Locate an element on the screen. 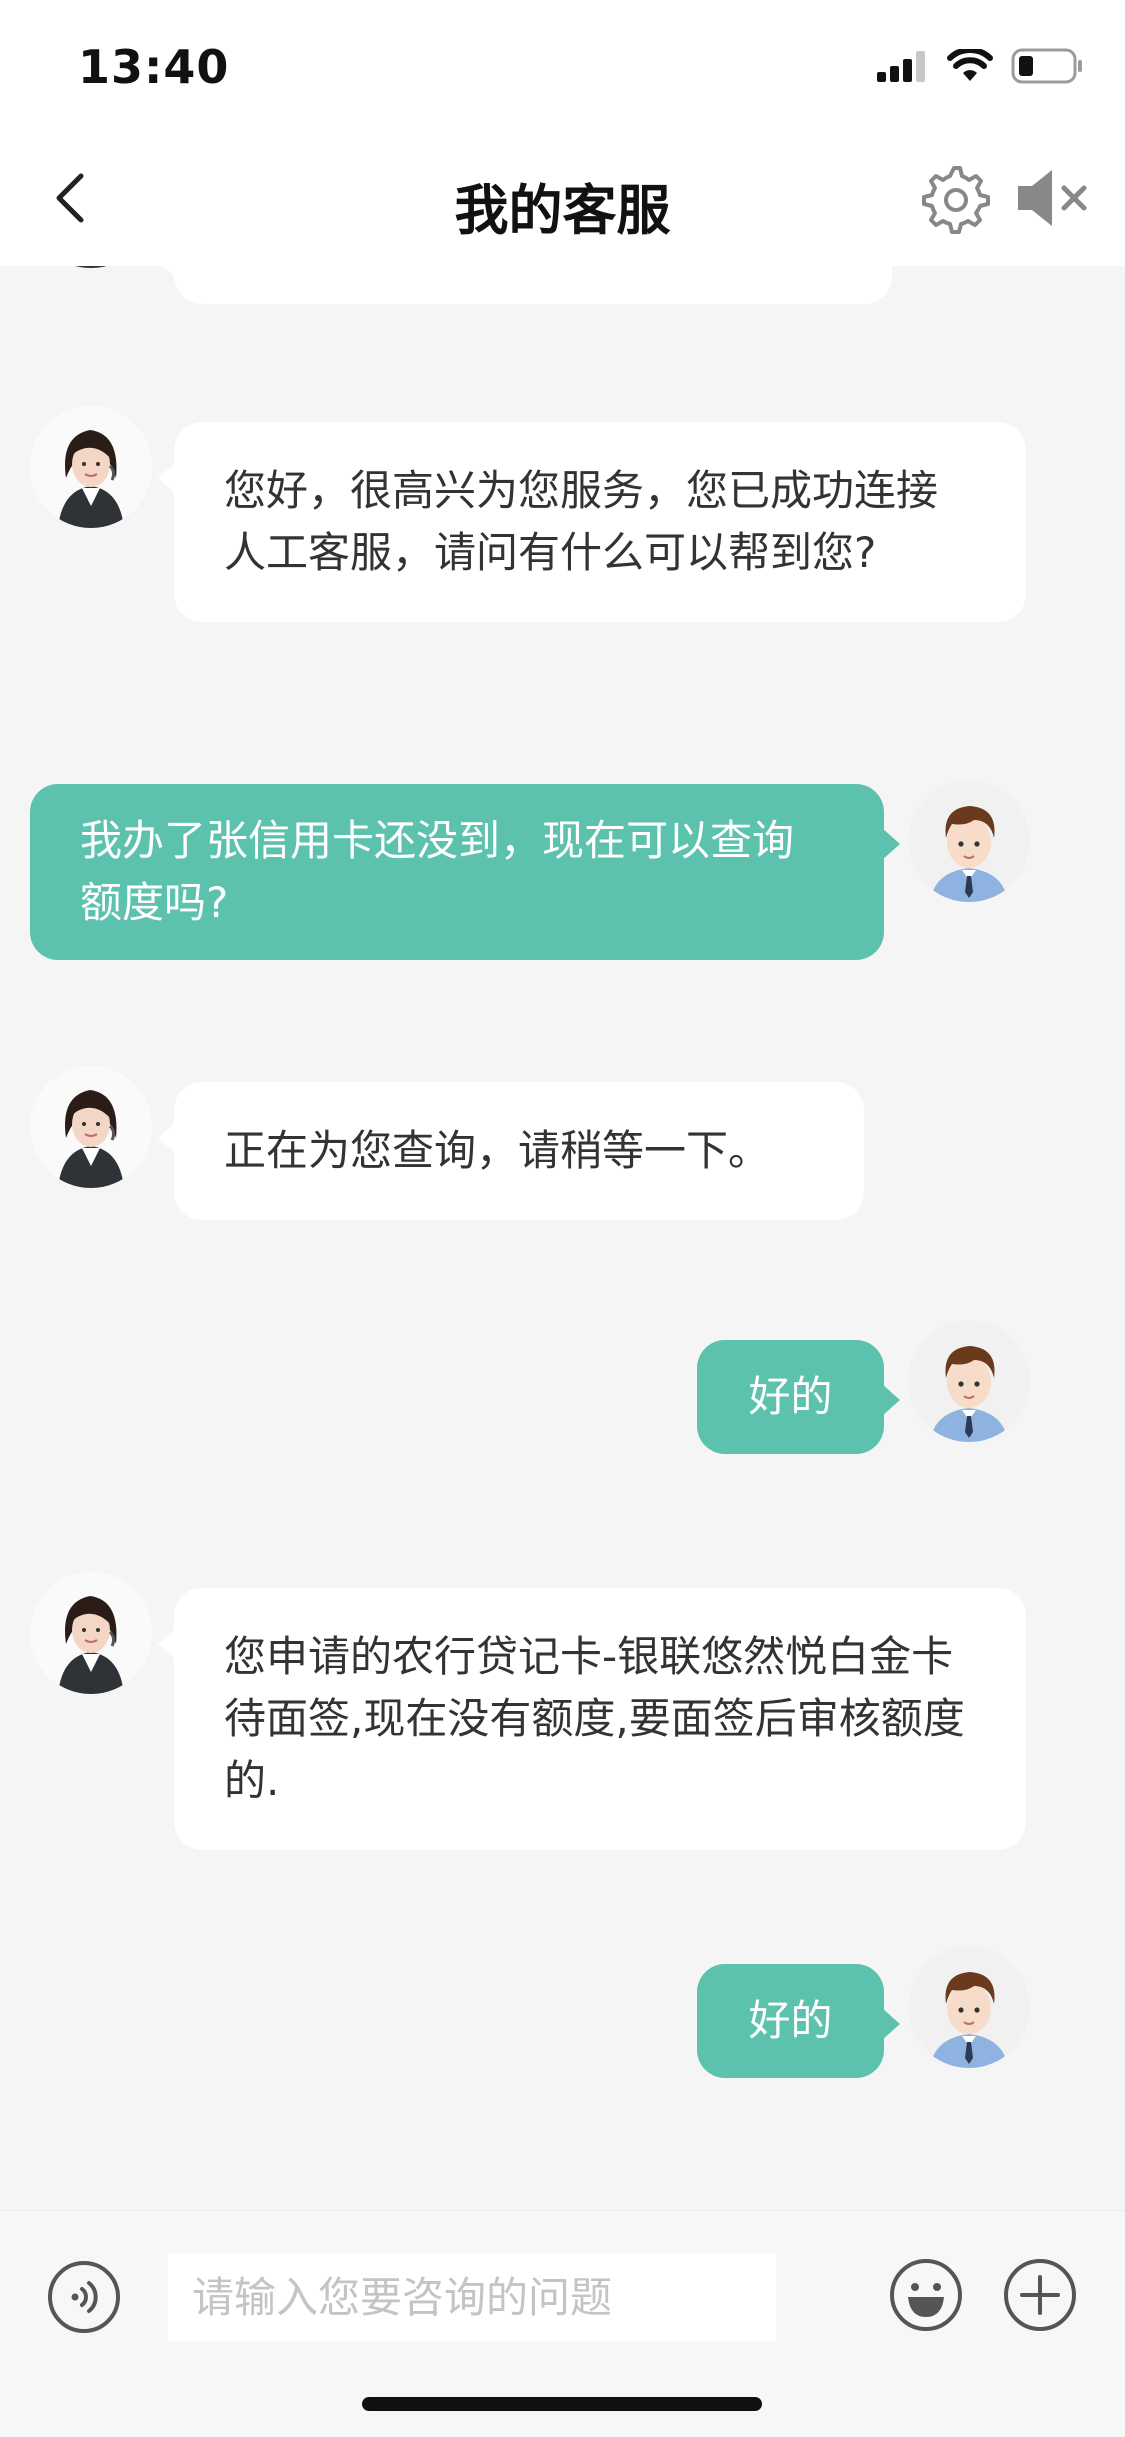  wifi-icon is located at coordinates (970, 67).